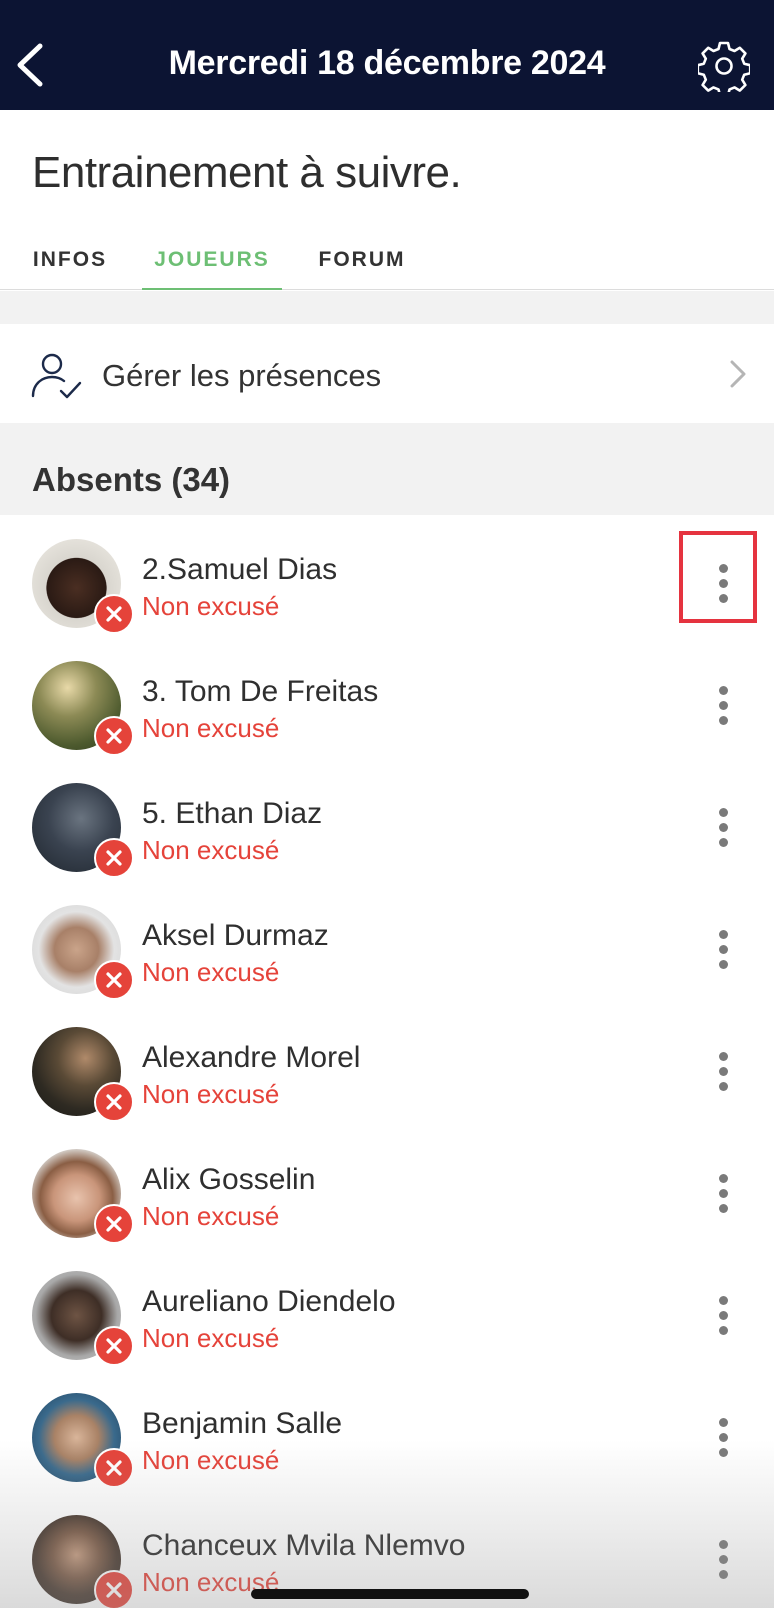 Image resolution: width=774 pixels, height=1608 pixels. I want to click on top-app-bar: Mercredi 18 décembre 2024, so click(387, 55).